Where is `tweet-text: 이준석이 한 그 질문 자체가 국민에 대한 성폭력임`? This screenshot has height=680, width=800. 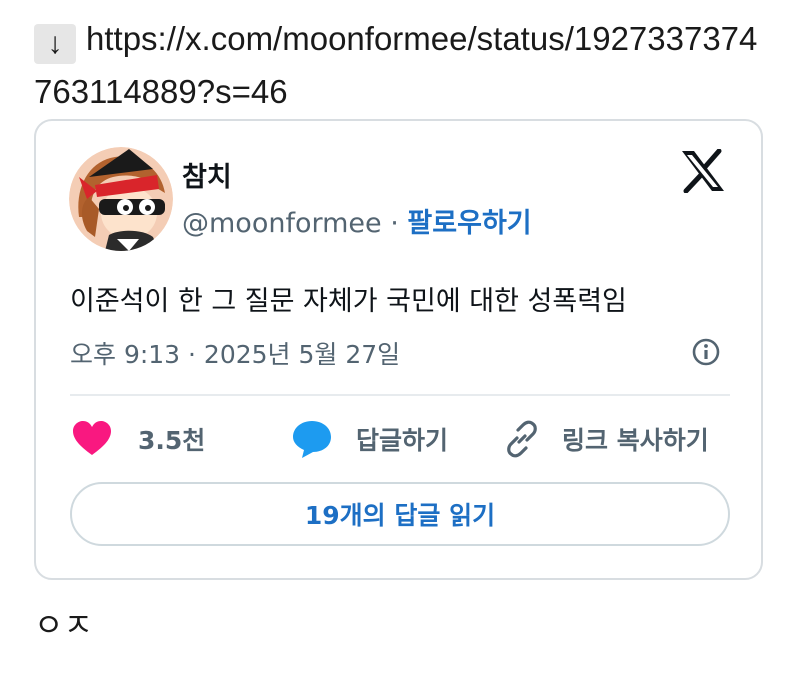
tweet-text: 이준석이 한 그 질문 자체가 국민에 대한 성폭력임 is located at coordinates (348, 301).